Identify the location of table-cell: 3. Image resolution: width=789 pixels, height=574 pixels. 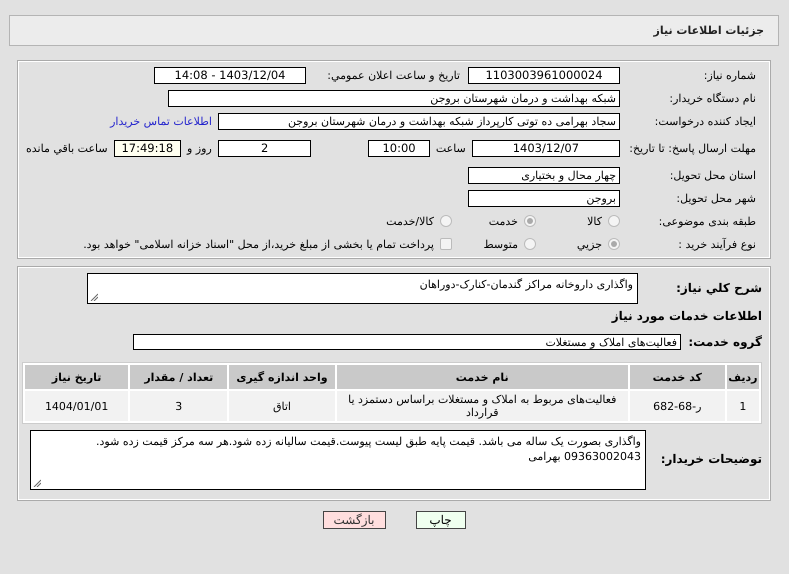
(179, 406).